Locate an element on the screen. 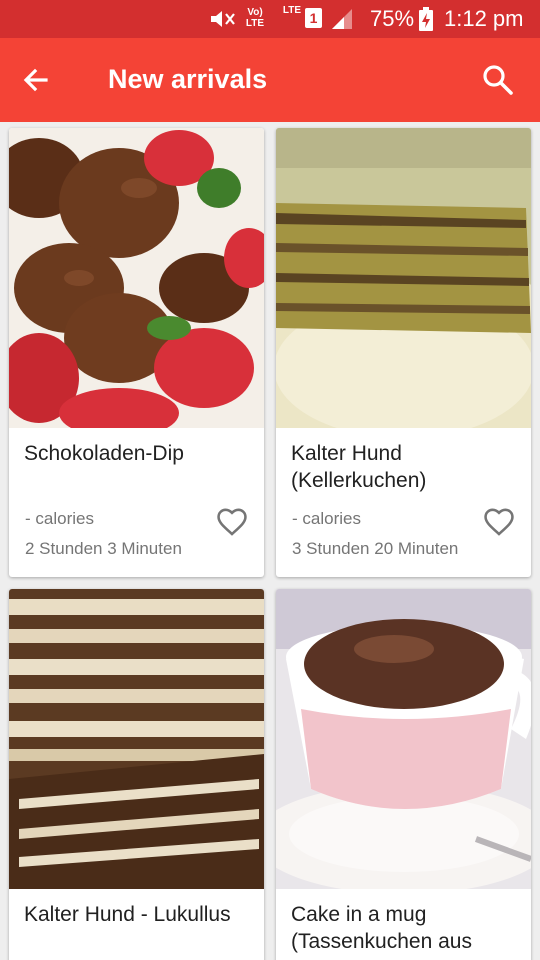  lte-icon: LTE is located at coordinates (292, 10).